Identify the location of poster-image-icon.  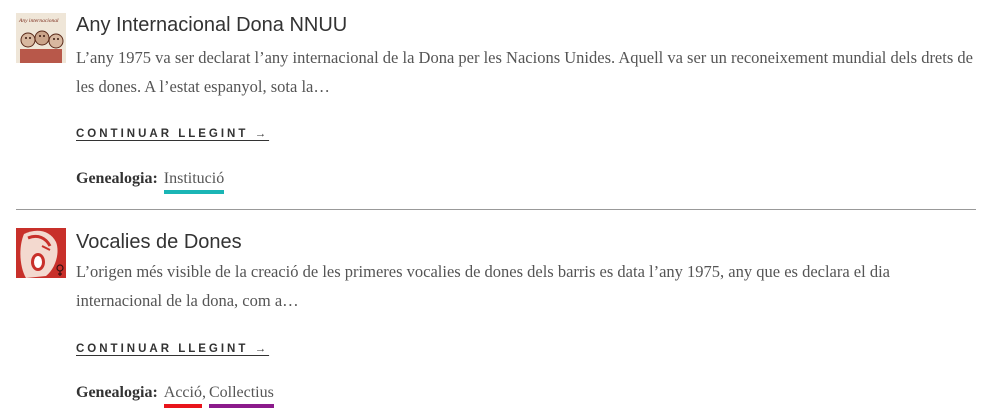
(41, 253).